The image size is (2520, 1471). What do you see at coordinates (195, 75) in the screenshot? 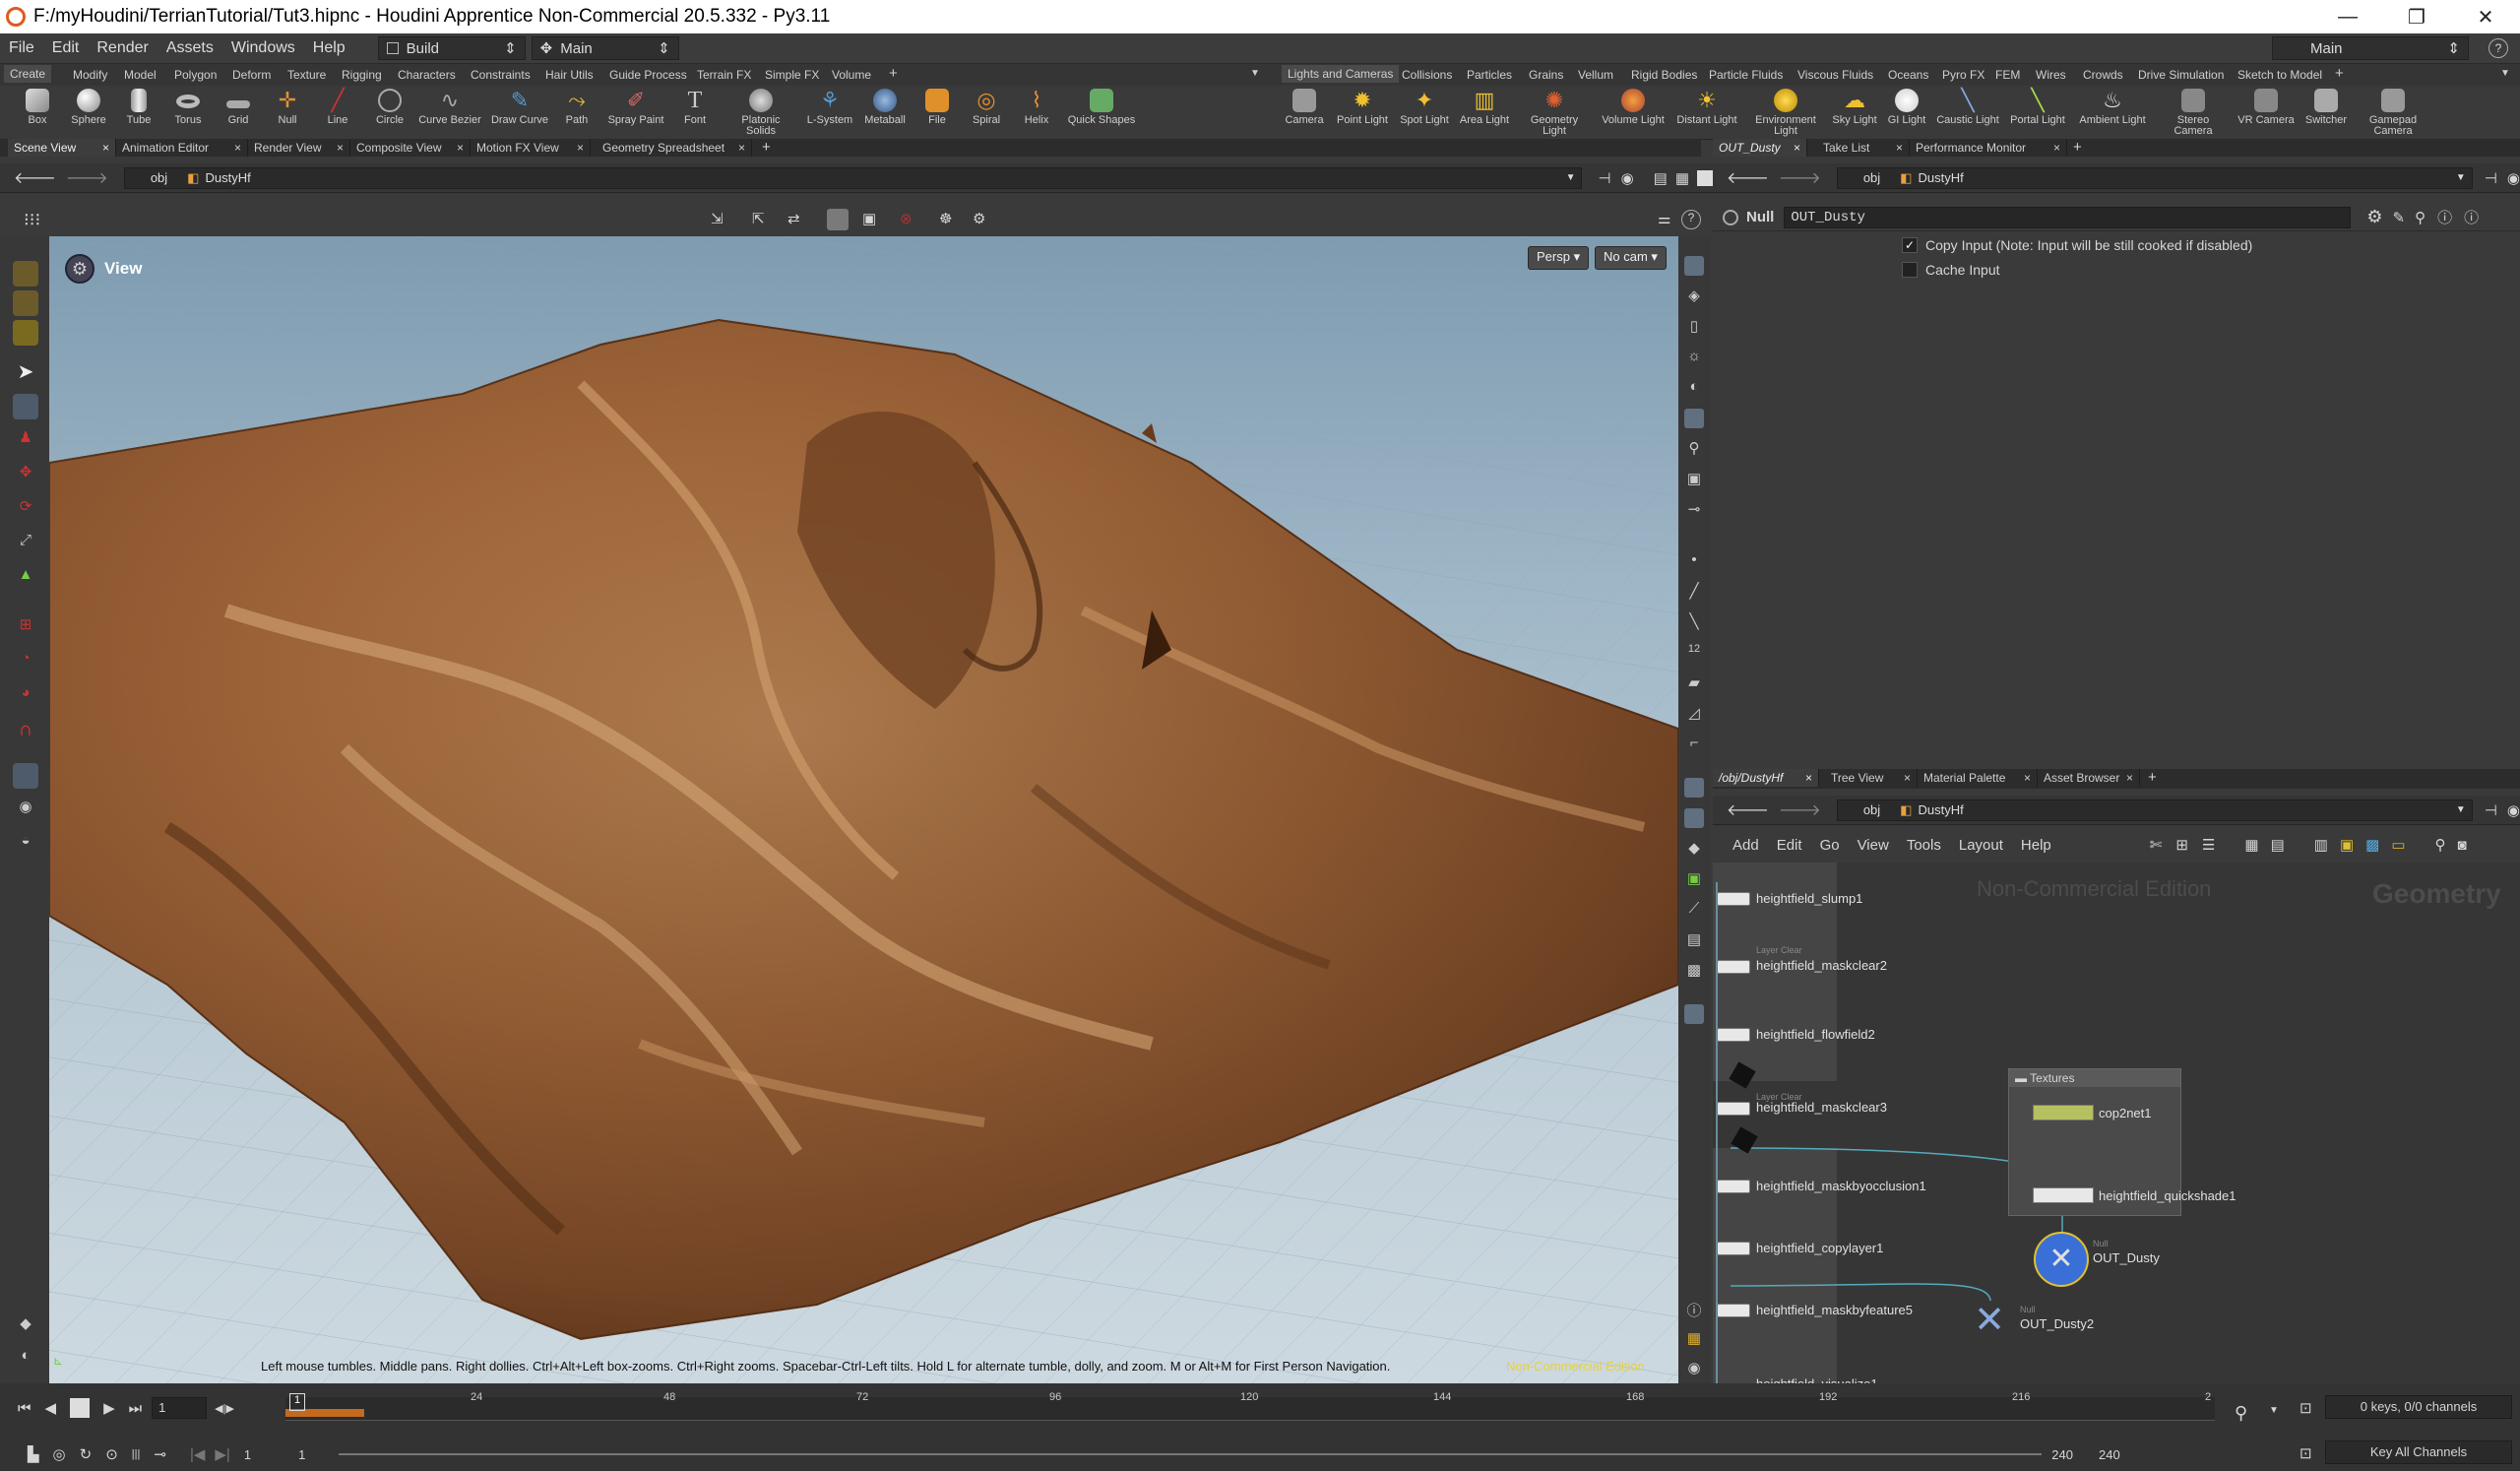
I see `shelf-tab-polygon: Polygon` at bounding box center [195, 75].